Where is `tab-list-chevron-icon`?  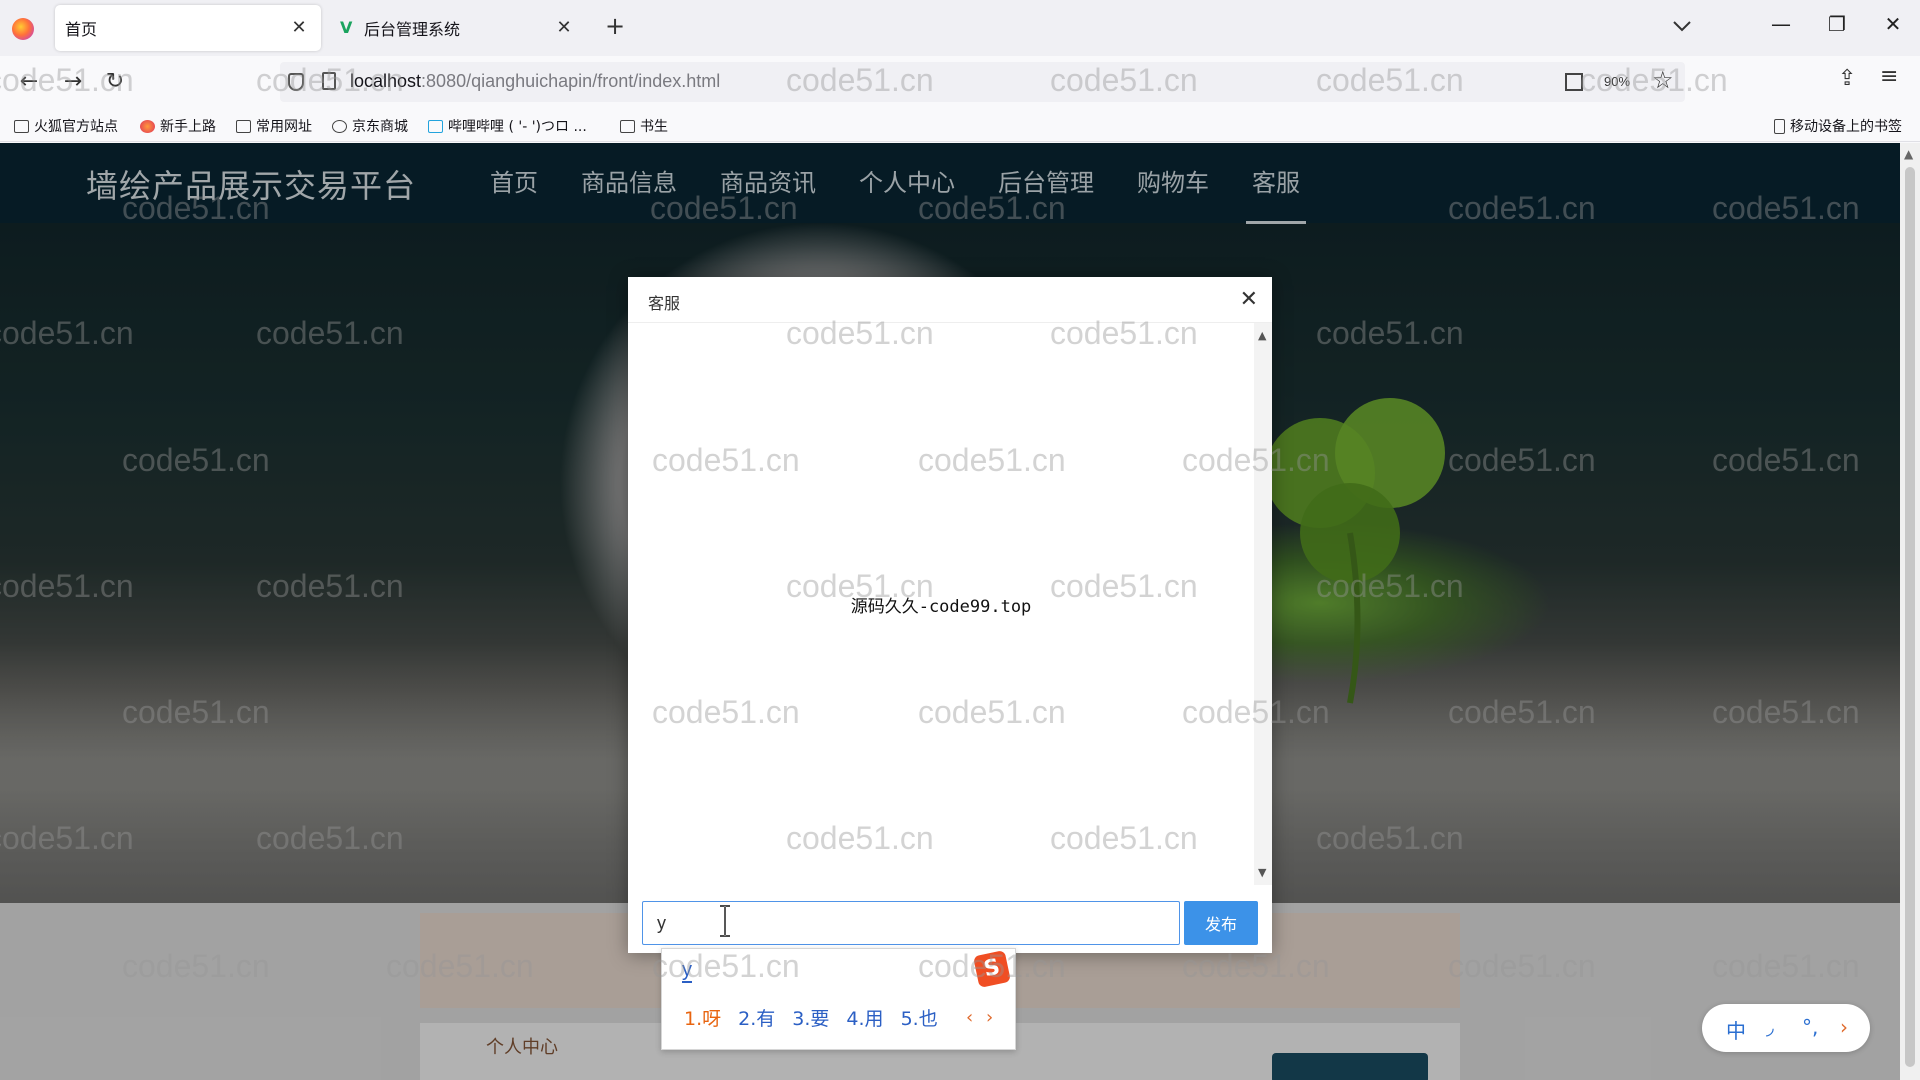 tab-list-chevron-icon is located at coordinates (1682, 26).